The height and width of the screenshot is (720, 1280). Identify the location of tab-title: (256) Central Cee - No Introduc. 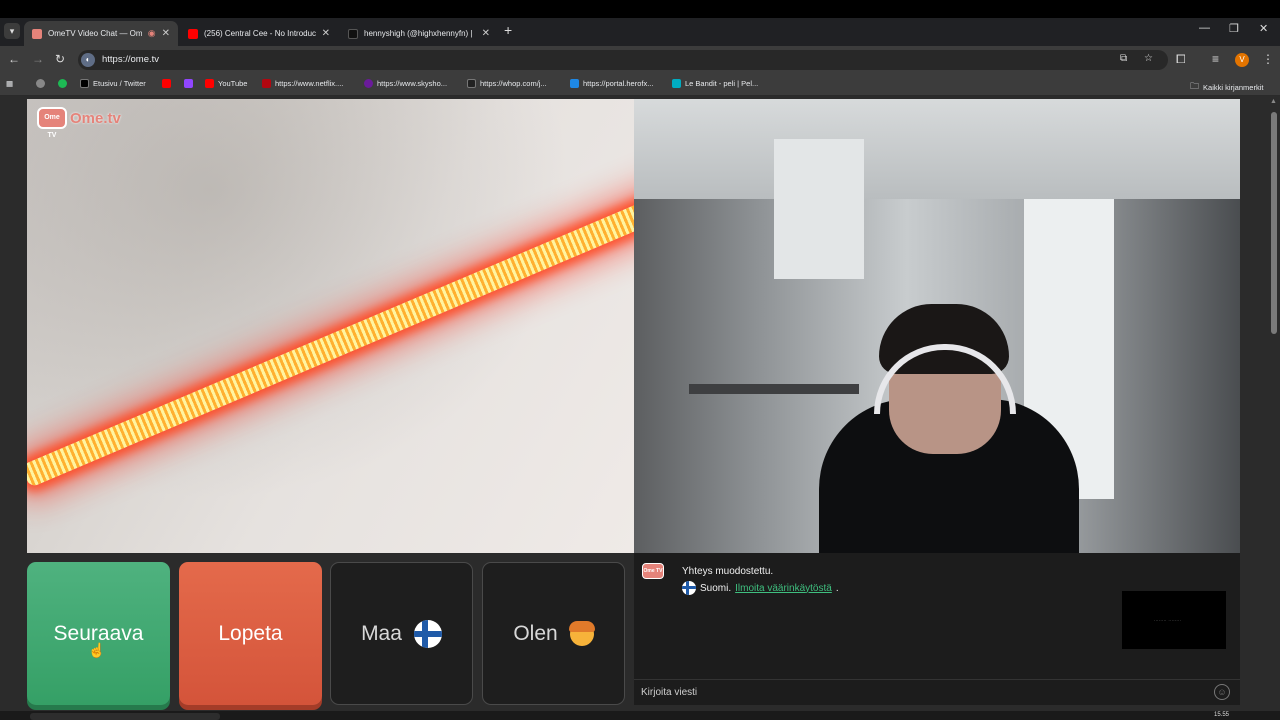
(260, 33).